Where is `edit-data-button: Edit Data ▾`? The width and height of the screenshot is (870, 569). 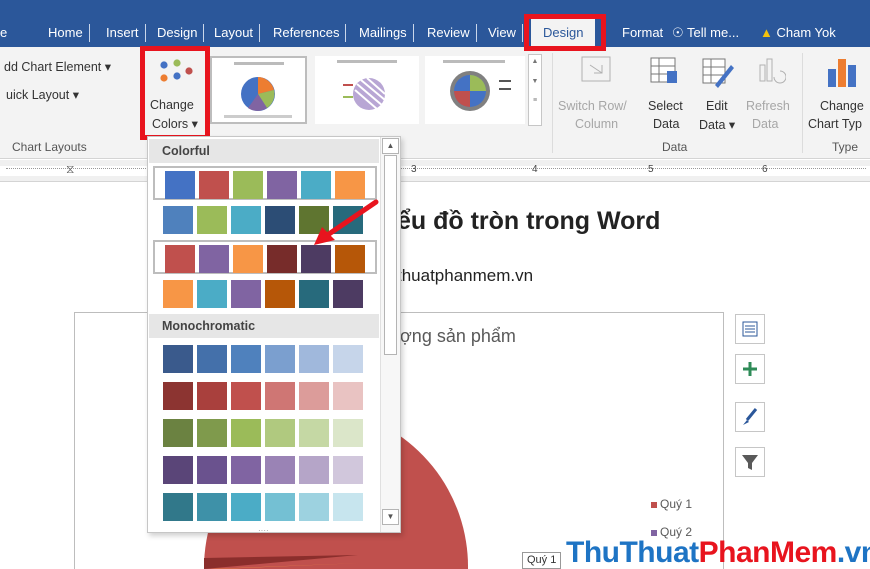 edit-data-button: Edit Data ▾ is located at coordinates (719, 93).